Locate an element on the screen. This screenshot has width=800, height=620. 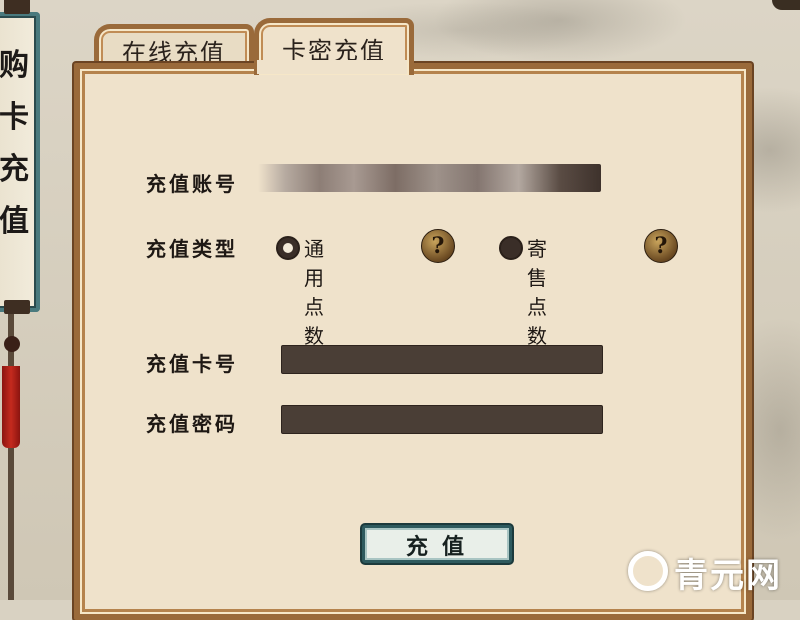
type-label: 充值类型 is located at coordinates (192, 249).